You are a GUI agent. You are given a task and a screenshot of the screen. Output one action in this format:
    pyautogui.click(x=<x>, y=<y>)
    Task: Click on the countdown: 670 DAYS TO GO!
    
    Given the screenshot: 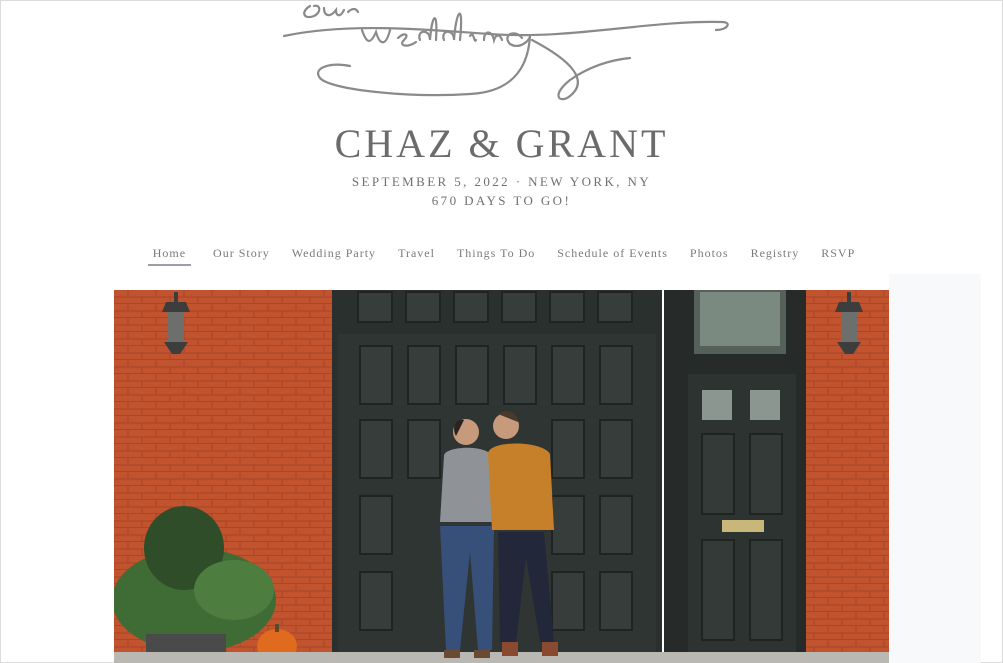 What is the action you would take?
    pyautogui.click(x=501, y=200)
    